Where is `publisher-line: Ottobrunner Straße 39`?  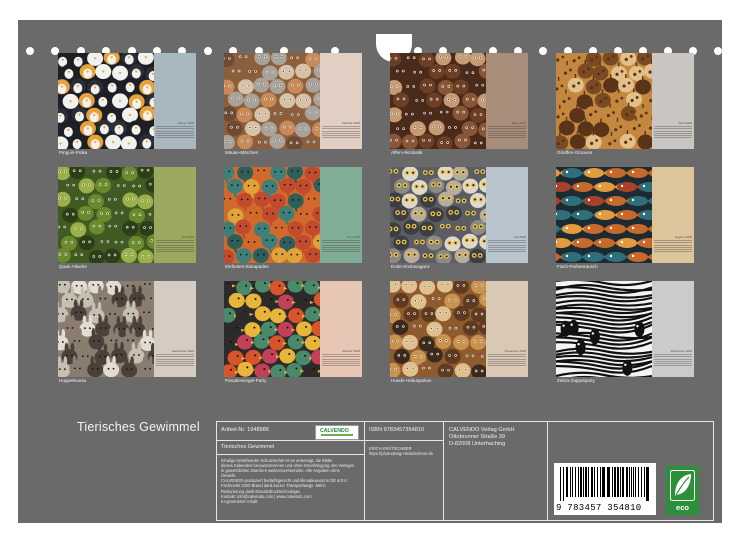
publisher-line: Ottobrunner Straße 39 is located at coordinates (477, 437).